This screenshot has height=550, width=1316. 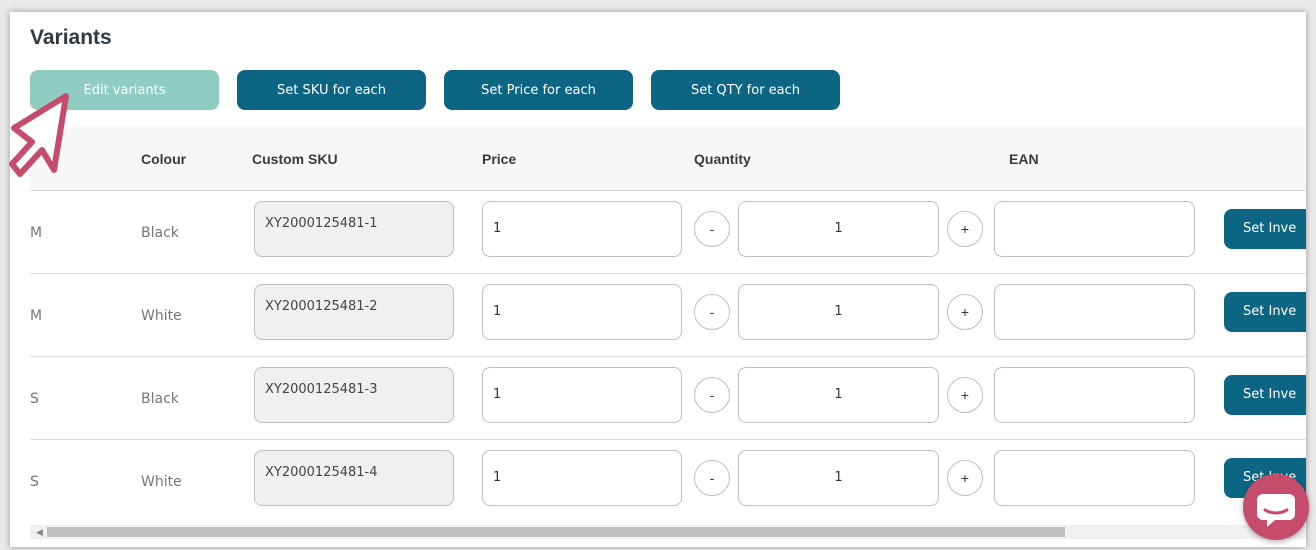 I want to click on chat-bubble-icon, so click(x=1276, y=510).